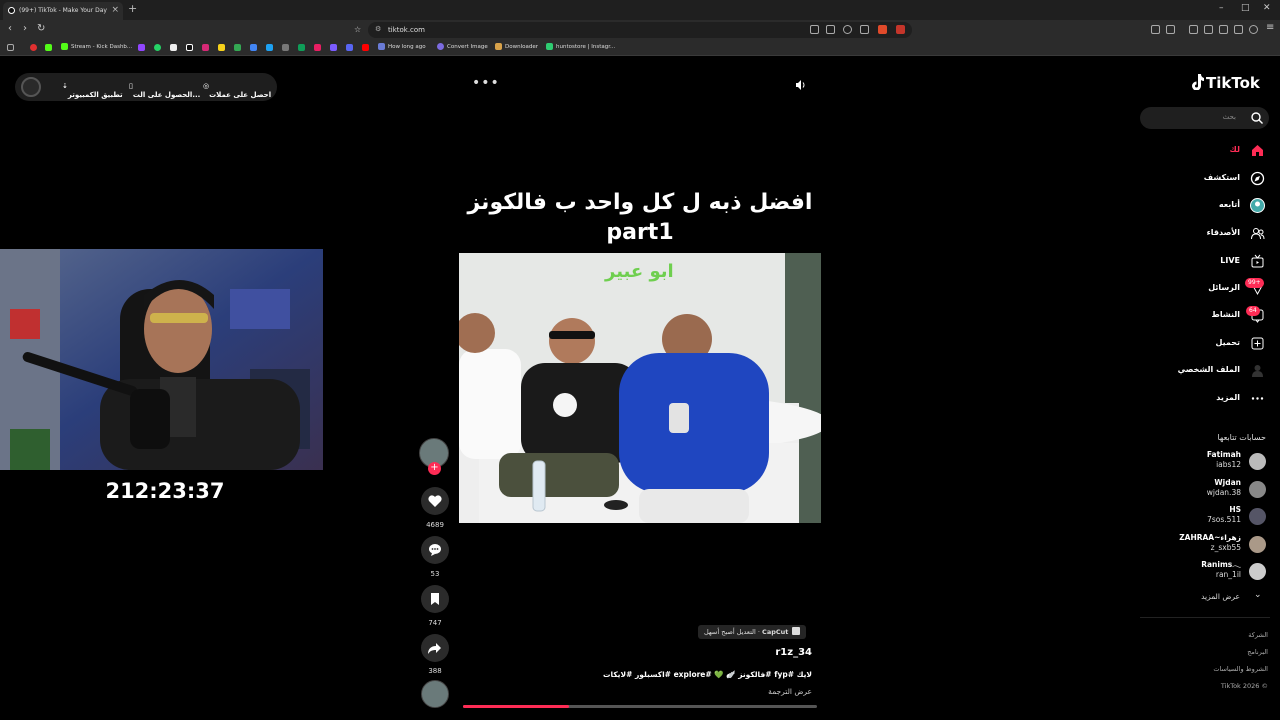 Image resolution: width=1280 pixels, height=720 pixels. I want to click on footer-terms-link: الشروط والسياسات, so click(1203, 669).